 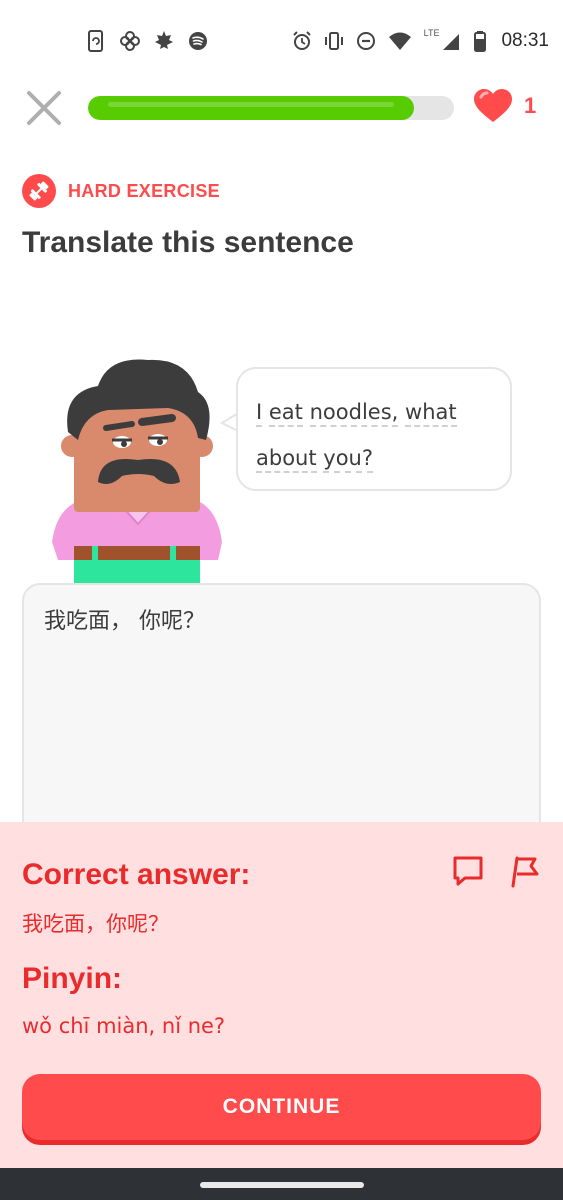 I want to click on dumbbell-icon, so click(x=39, y=191).